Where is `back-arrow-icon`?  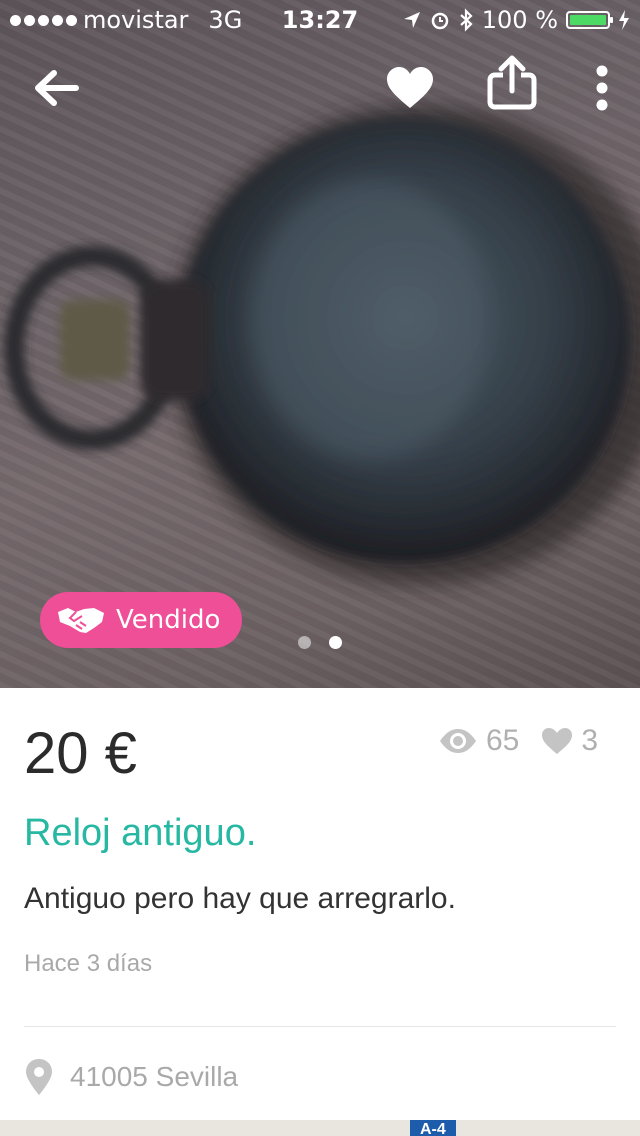
back-arrow-icon is located at coordinates (57, 88).